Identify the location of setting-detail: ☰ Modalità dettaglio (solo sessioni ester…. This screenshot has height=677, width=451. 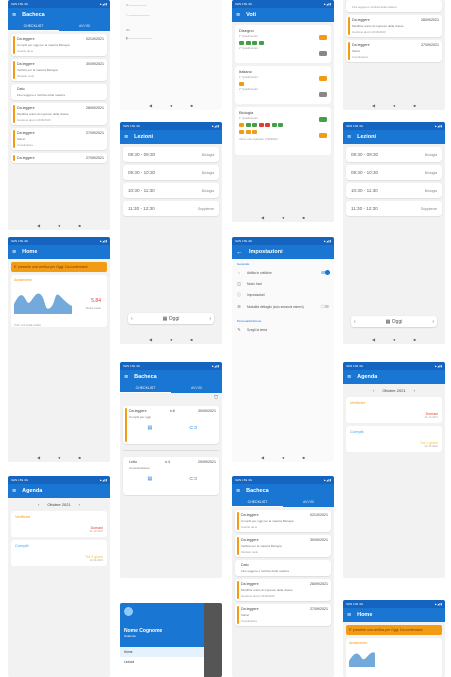
(283, 306).